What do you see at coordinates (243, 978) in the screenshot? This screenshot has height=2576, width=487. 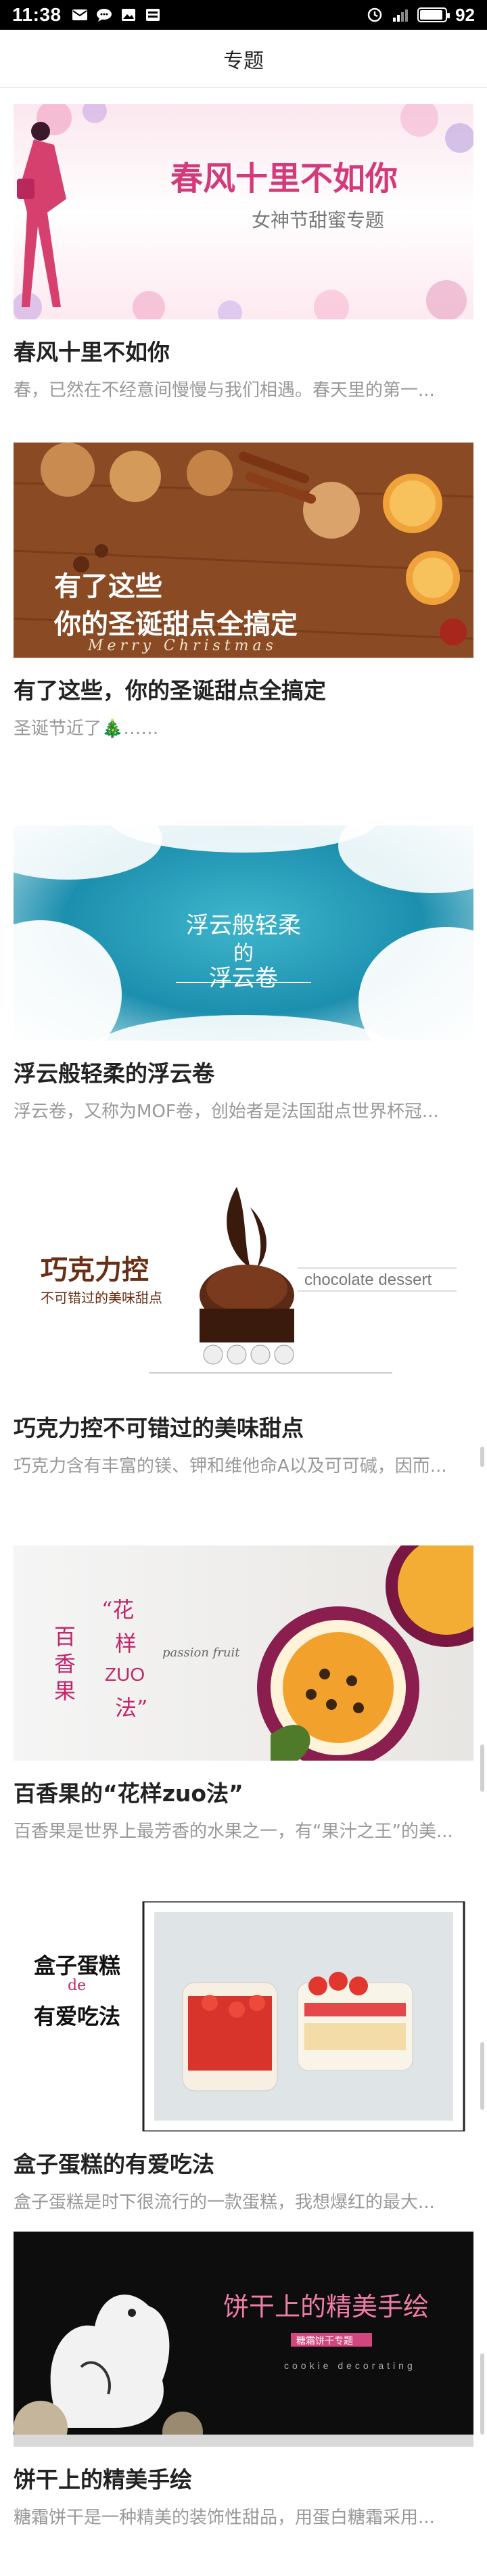 I see `banner-title-line3: 浮云卷` at bounding box center [243, 978].